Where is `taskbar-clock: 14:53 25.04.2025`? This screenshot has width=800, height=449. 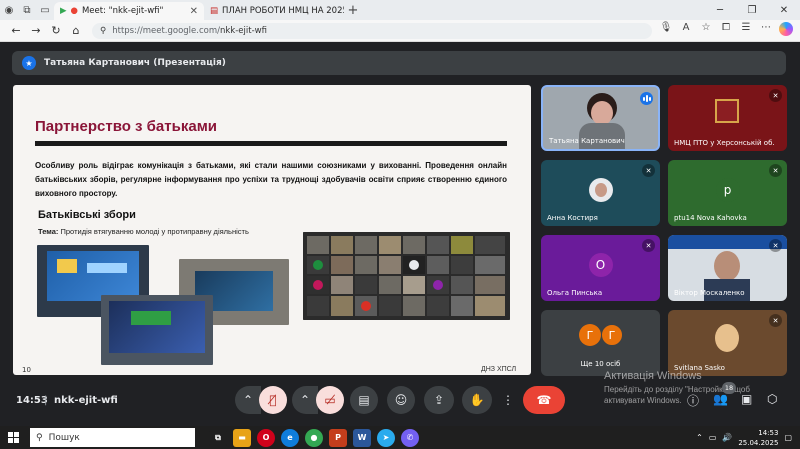
taskbar-clock: 14:53 25.04.2025 is located at coordinates (758, 438).